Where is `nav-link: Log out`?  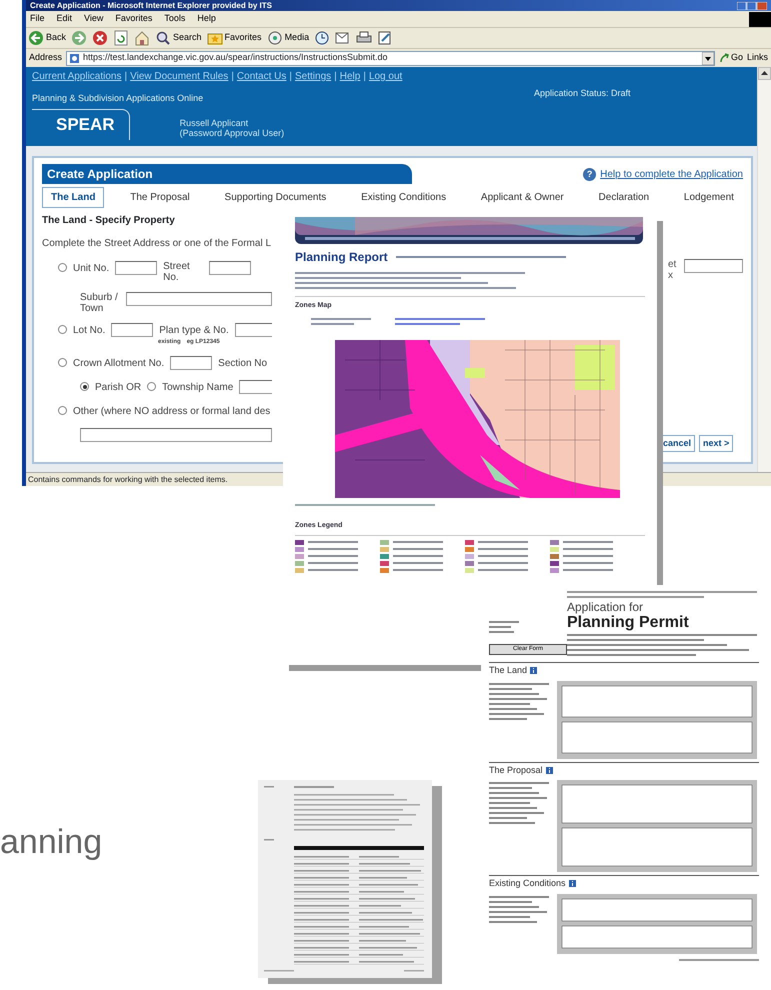
nav-link: Log out is located at coordinates (385, 76).